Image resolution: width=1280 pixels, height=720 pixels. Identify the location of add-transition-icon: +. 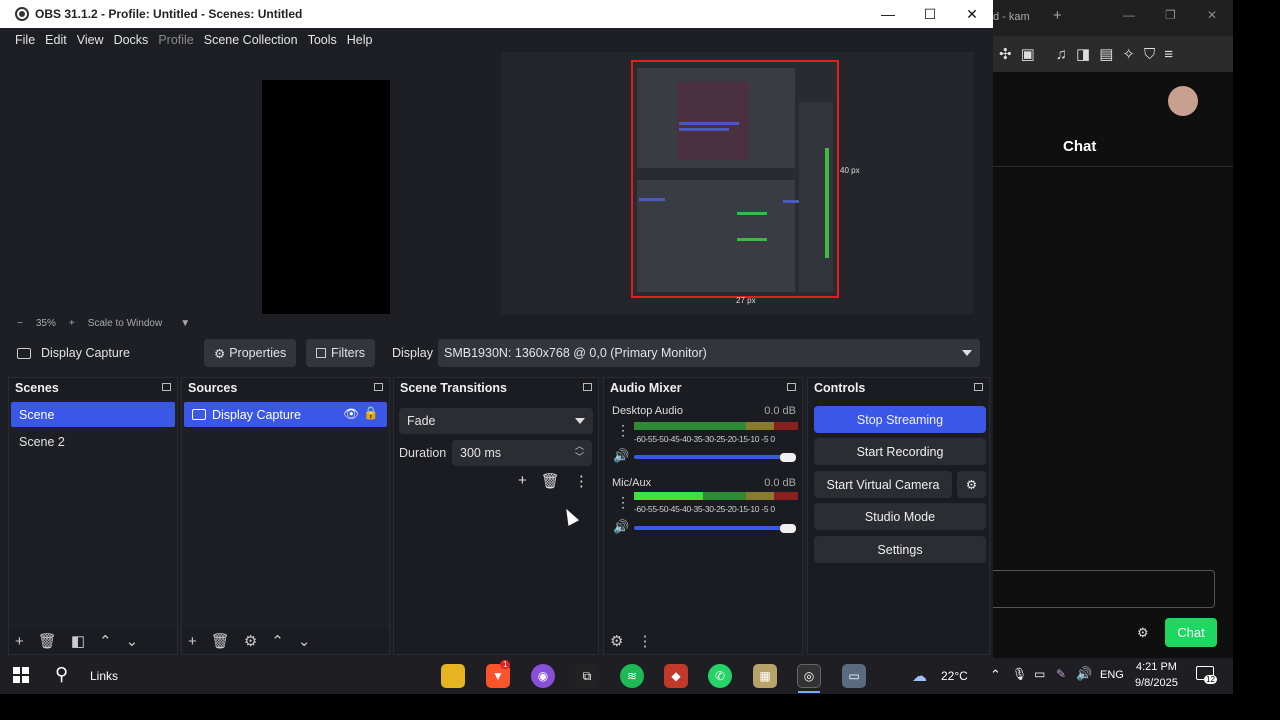
(522, 481).